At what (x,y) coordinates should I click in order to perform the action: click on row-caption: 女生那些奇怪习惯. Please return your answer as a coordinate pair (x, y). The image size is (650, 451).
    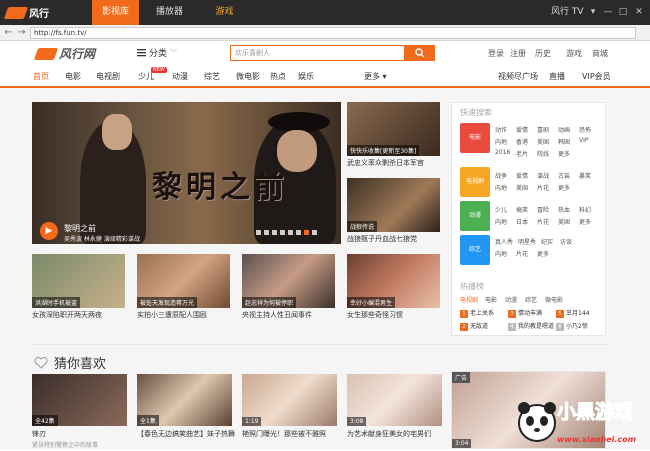
    Looking at the image, I should click on (375, 315).